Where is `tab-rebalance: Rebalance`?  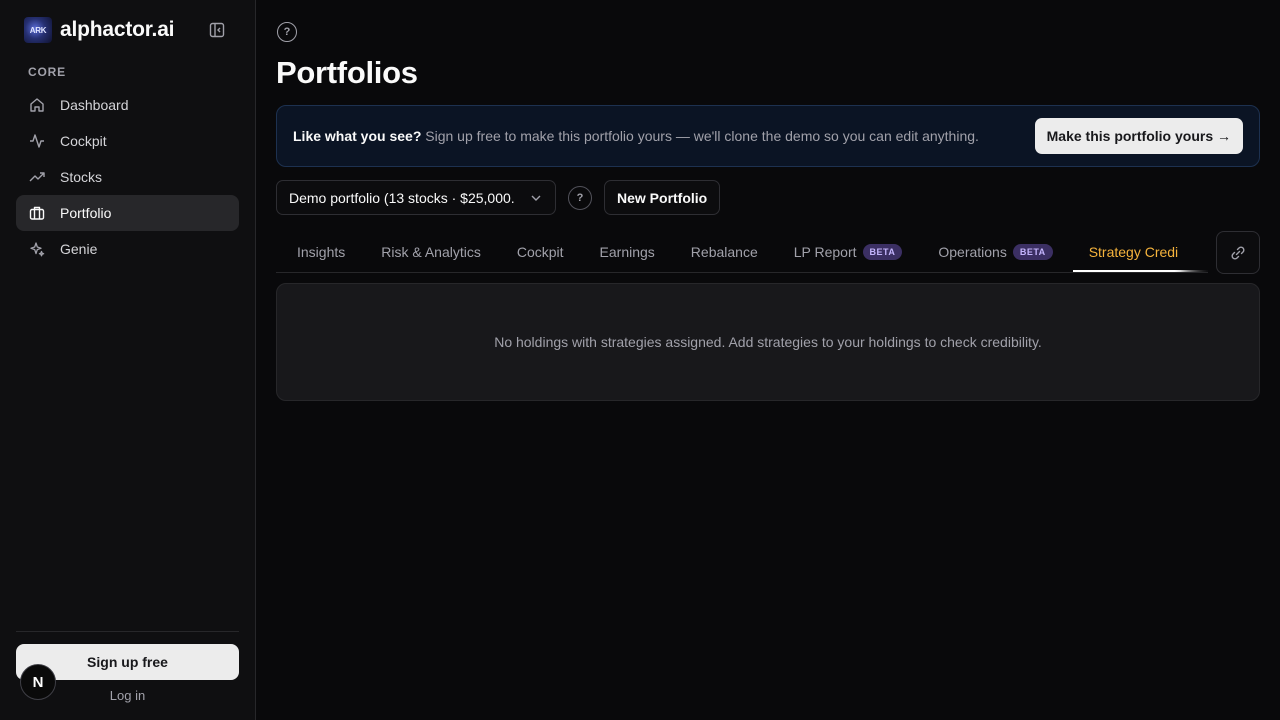 tab-rebalance: Rebalance is located at coordinates (724, 252).